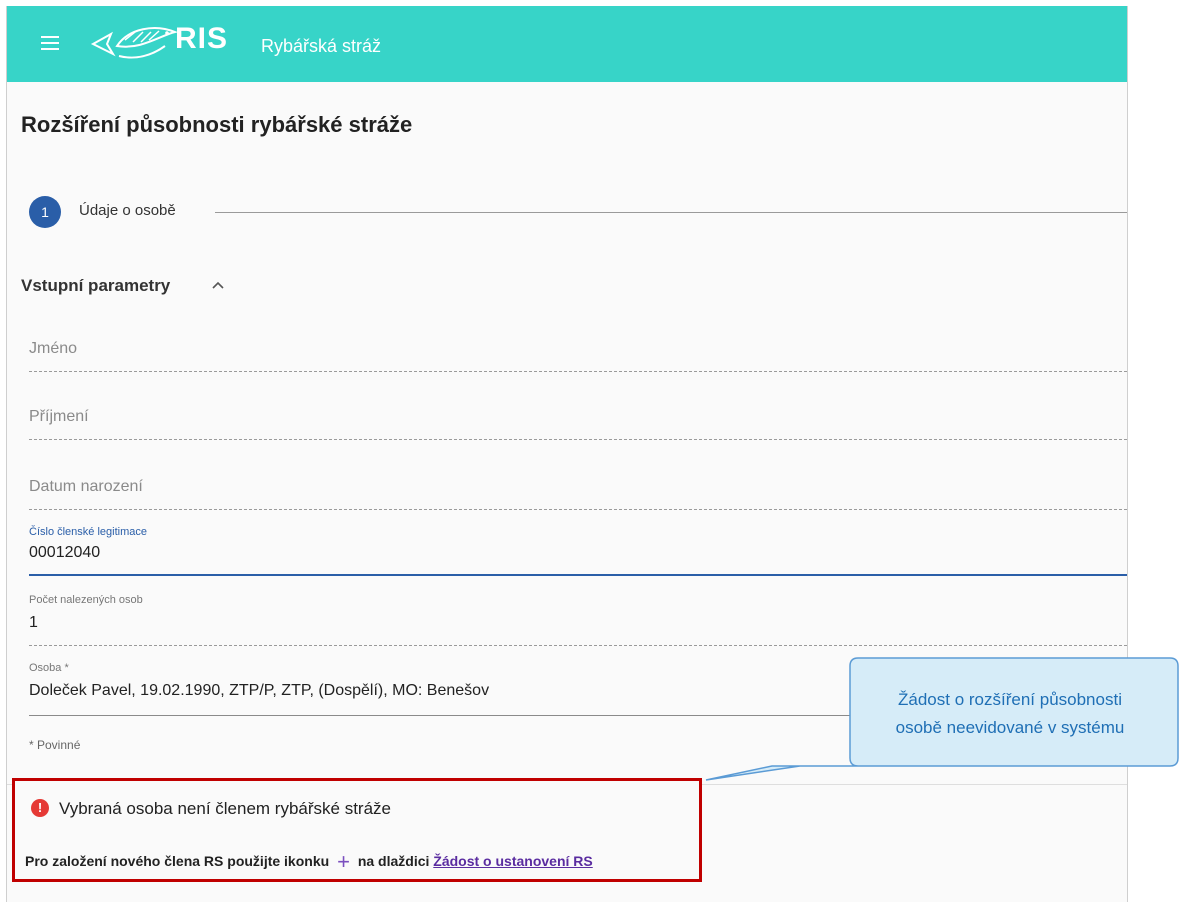 The height and width of the screenshot is (902, 1182). I want to click on step-number-badge: 1, so click(45, 212).